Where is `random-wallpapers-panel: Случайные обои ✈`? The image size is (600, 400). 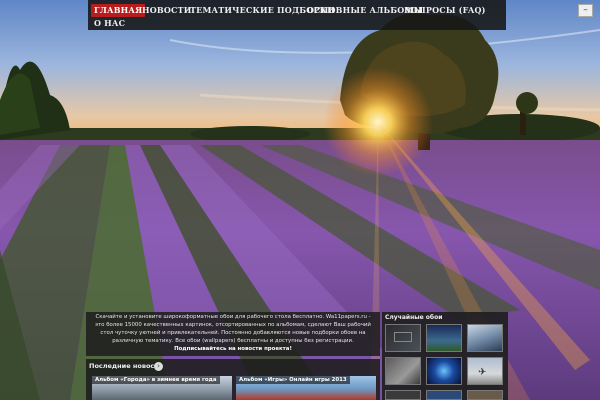
random-wallpapers-panel: Случайные обои ✈ is located at coordinates (445, 356).